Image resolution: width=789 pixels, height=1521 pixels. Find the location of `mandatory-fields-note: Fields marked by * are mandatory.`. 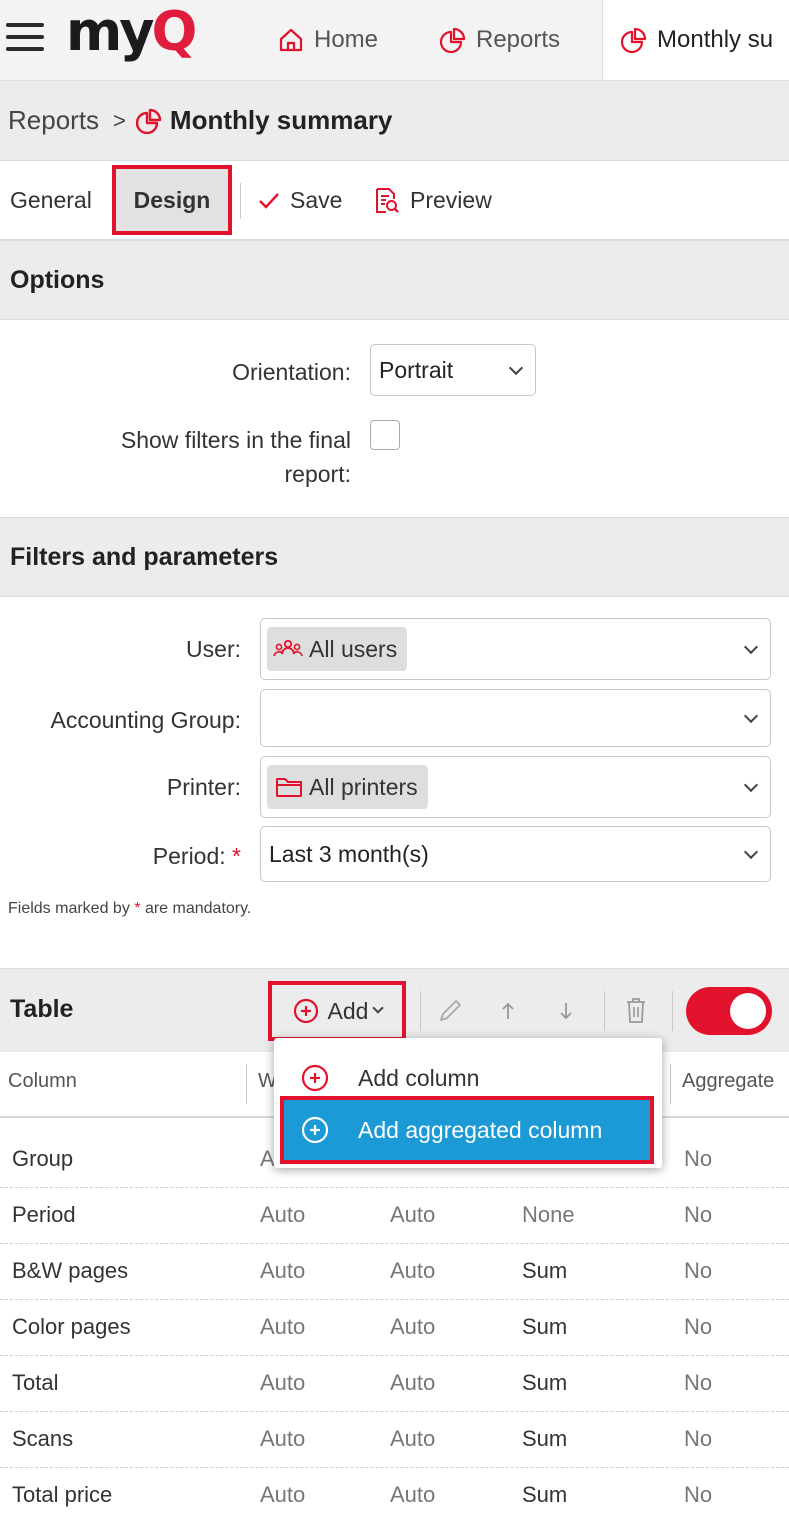

mandatory-fields-note: Fields marked by * are mandatory. is located at coordinates (129, 909).